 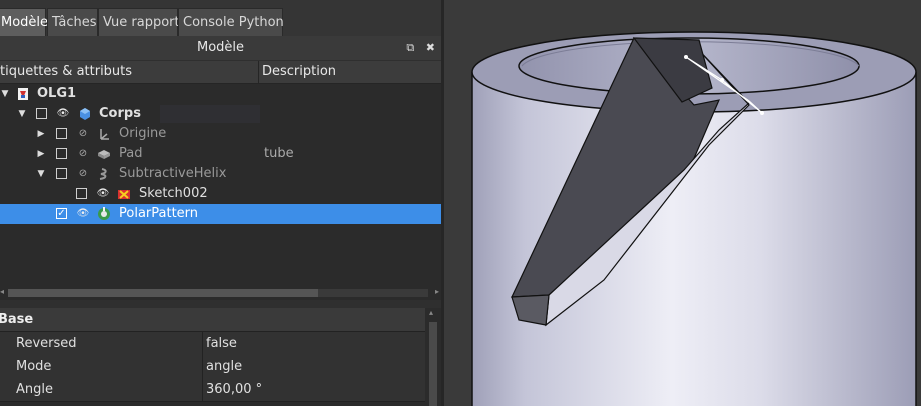 What do you see at coordinates (104, 213) in the screenshot?
I see `polar-pattern-icon` at bounding box center [104, 213].